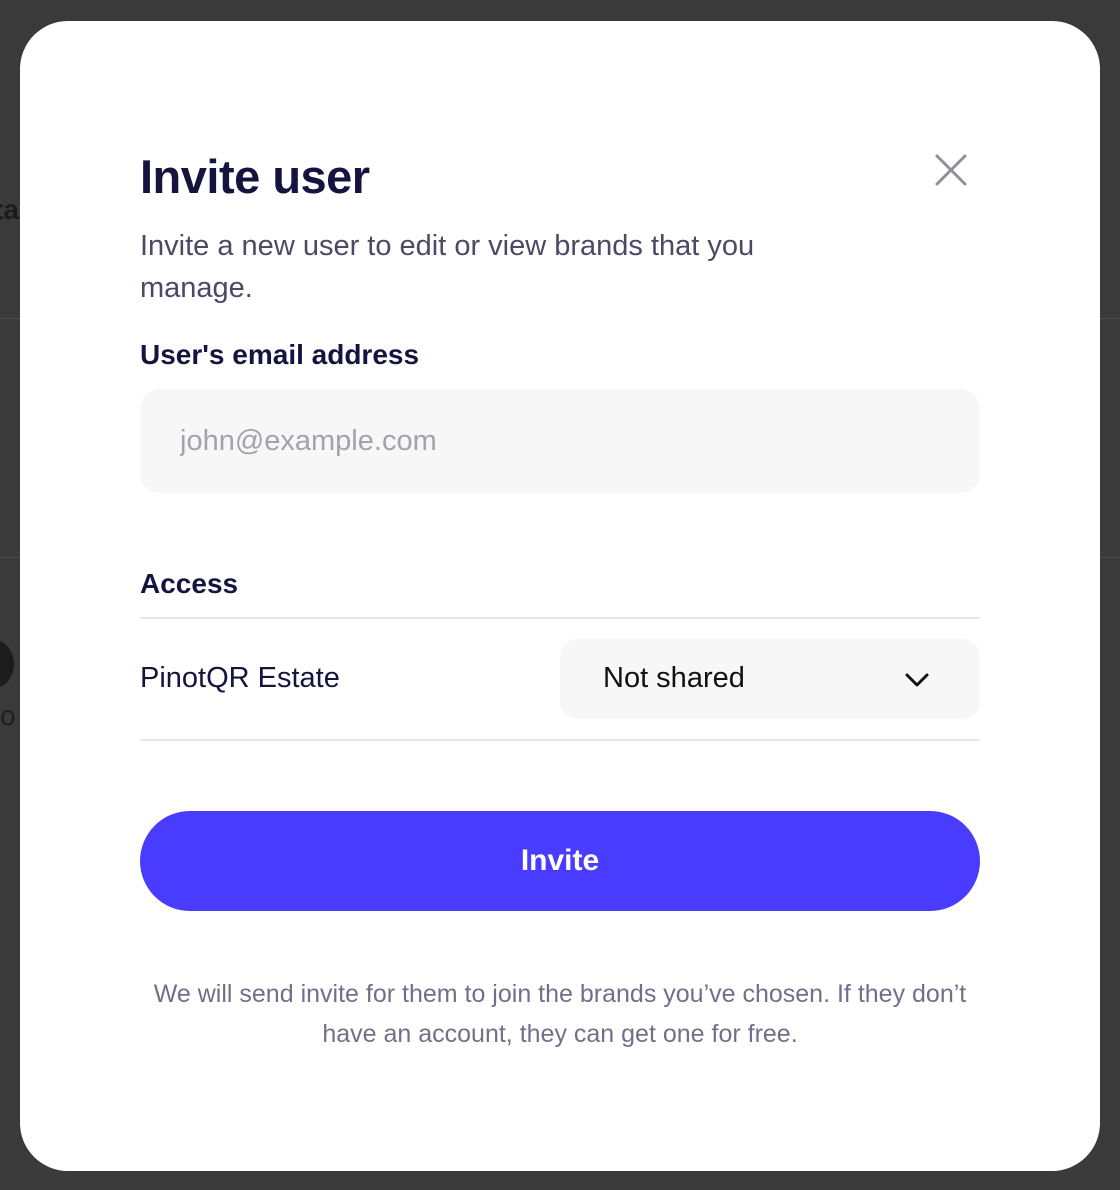 Image resolution: width=1120 pixels, height=1190 pixels. Describe the element at coordinates (8, 715) in the screenshot. I see `background-text-fragment: co` at that location.